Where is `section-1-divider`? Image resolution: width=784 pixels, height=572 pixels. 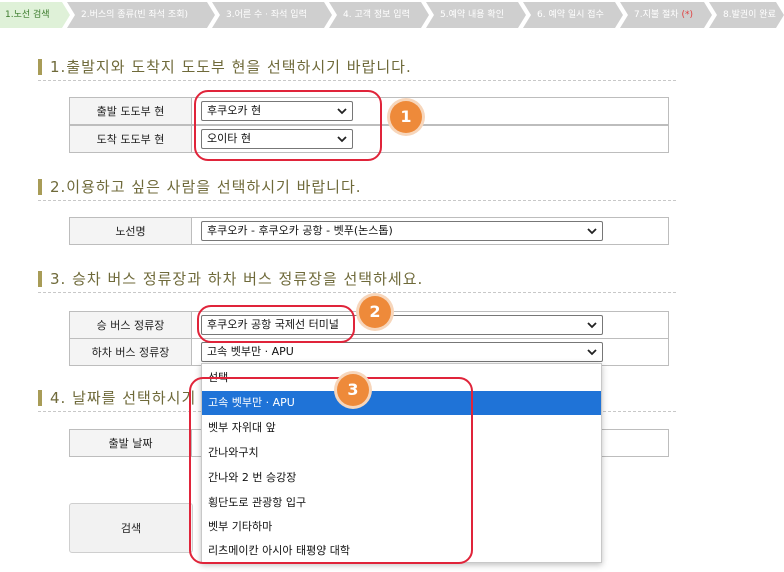 section-1-divider is located at coordinates (357, 80).